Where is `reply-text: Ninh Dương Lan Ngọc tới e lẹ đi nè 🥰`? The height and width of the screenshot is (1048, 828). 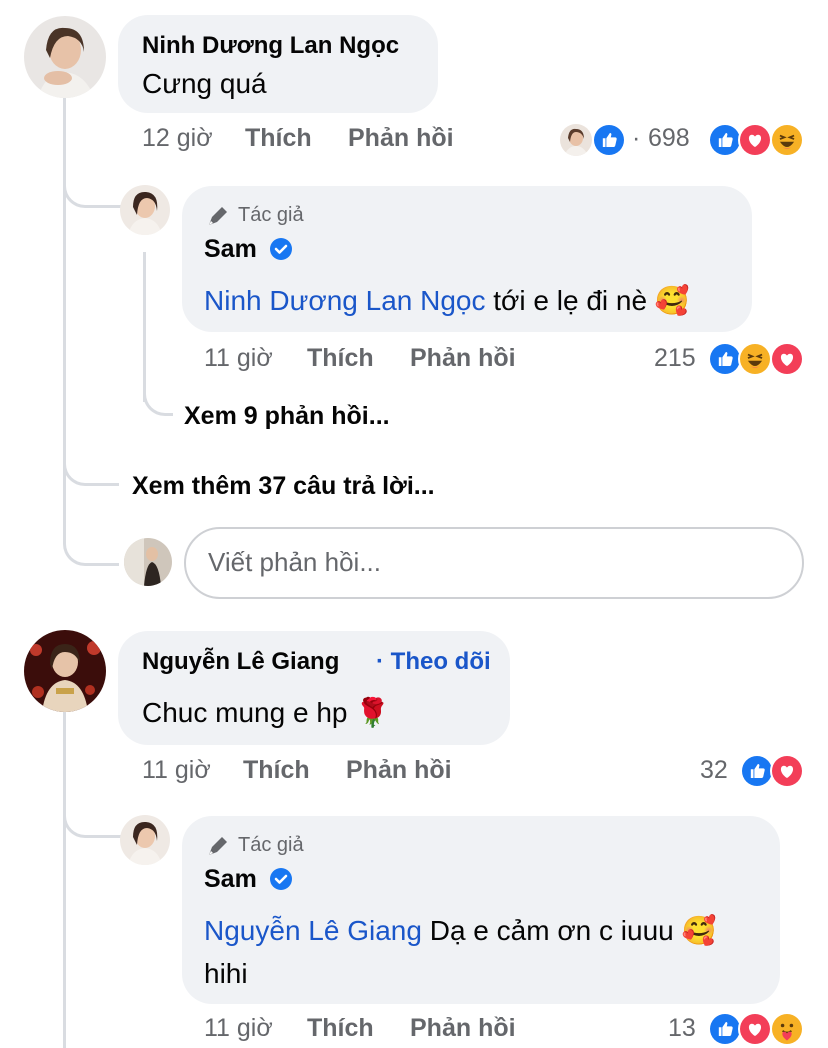 reply-text: Ninh Dương Lan Ngọc tới e lẹ đi nè 🥰 is located at coordinates (447, 300).